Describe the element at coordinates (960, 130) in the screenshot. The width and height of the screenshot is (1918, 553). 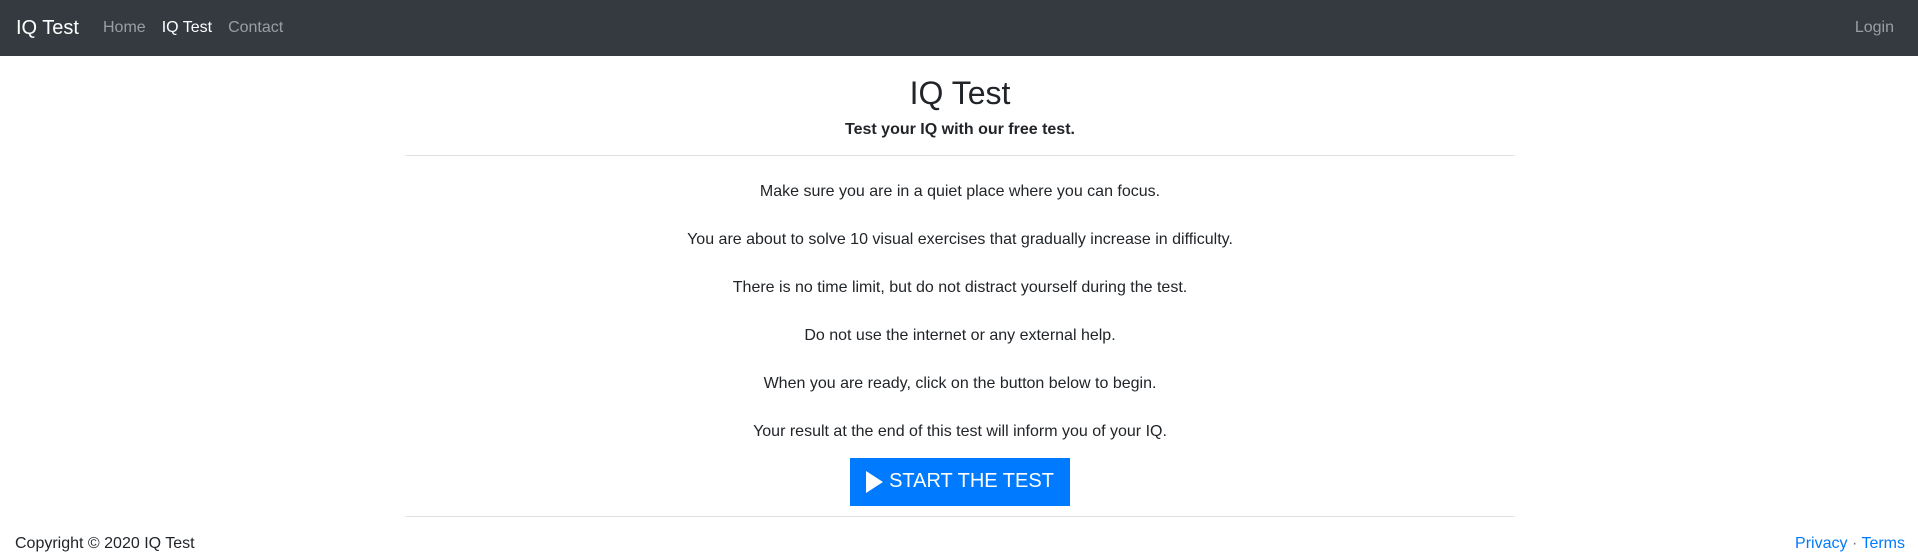
I see `page-subtitle: Test your IQ with our free test.` at that location.